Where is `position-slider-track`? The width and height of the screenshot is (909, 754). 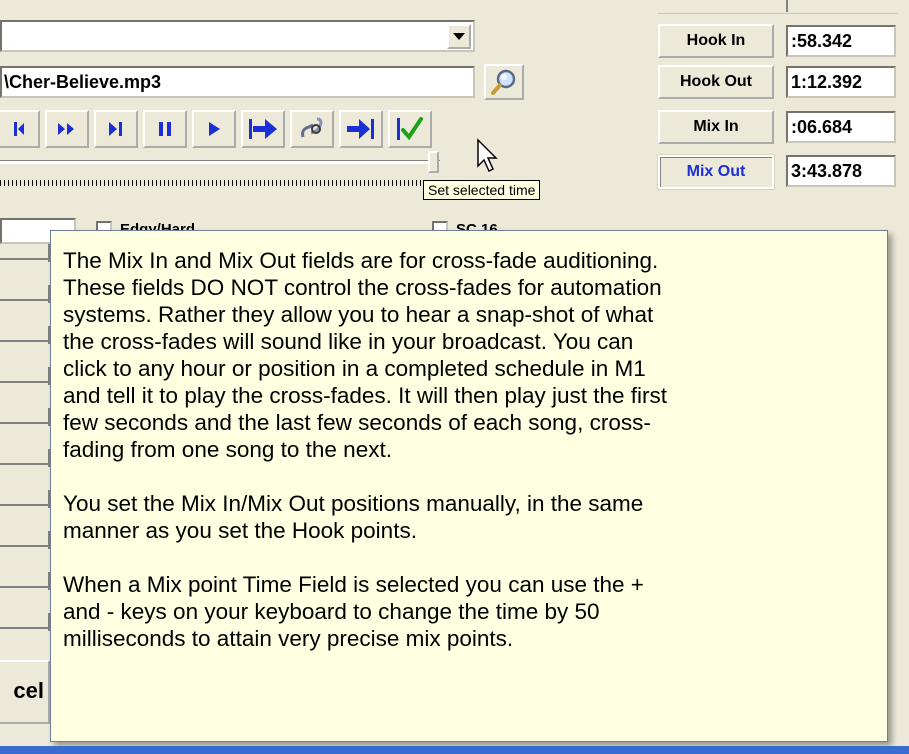 position-slider-track is located at coordinates (220, 162).